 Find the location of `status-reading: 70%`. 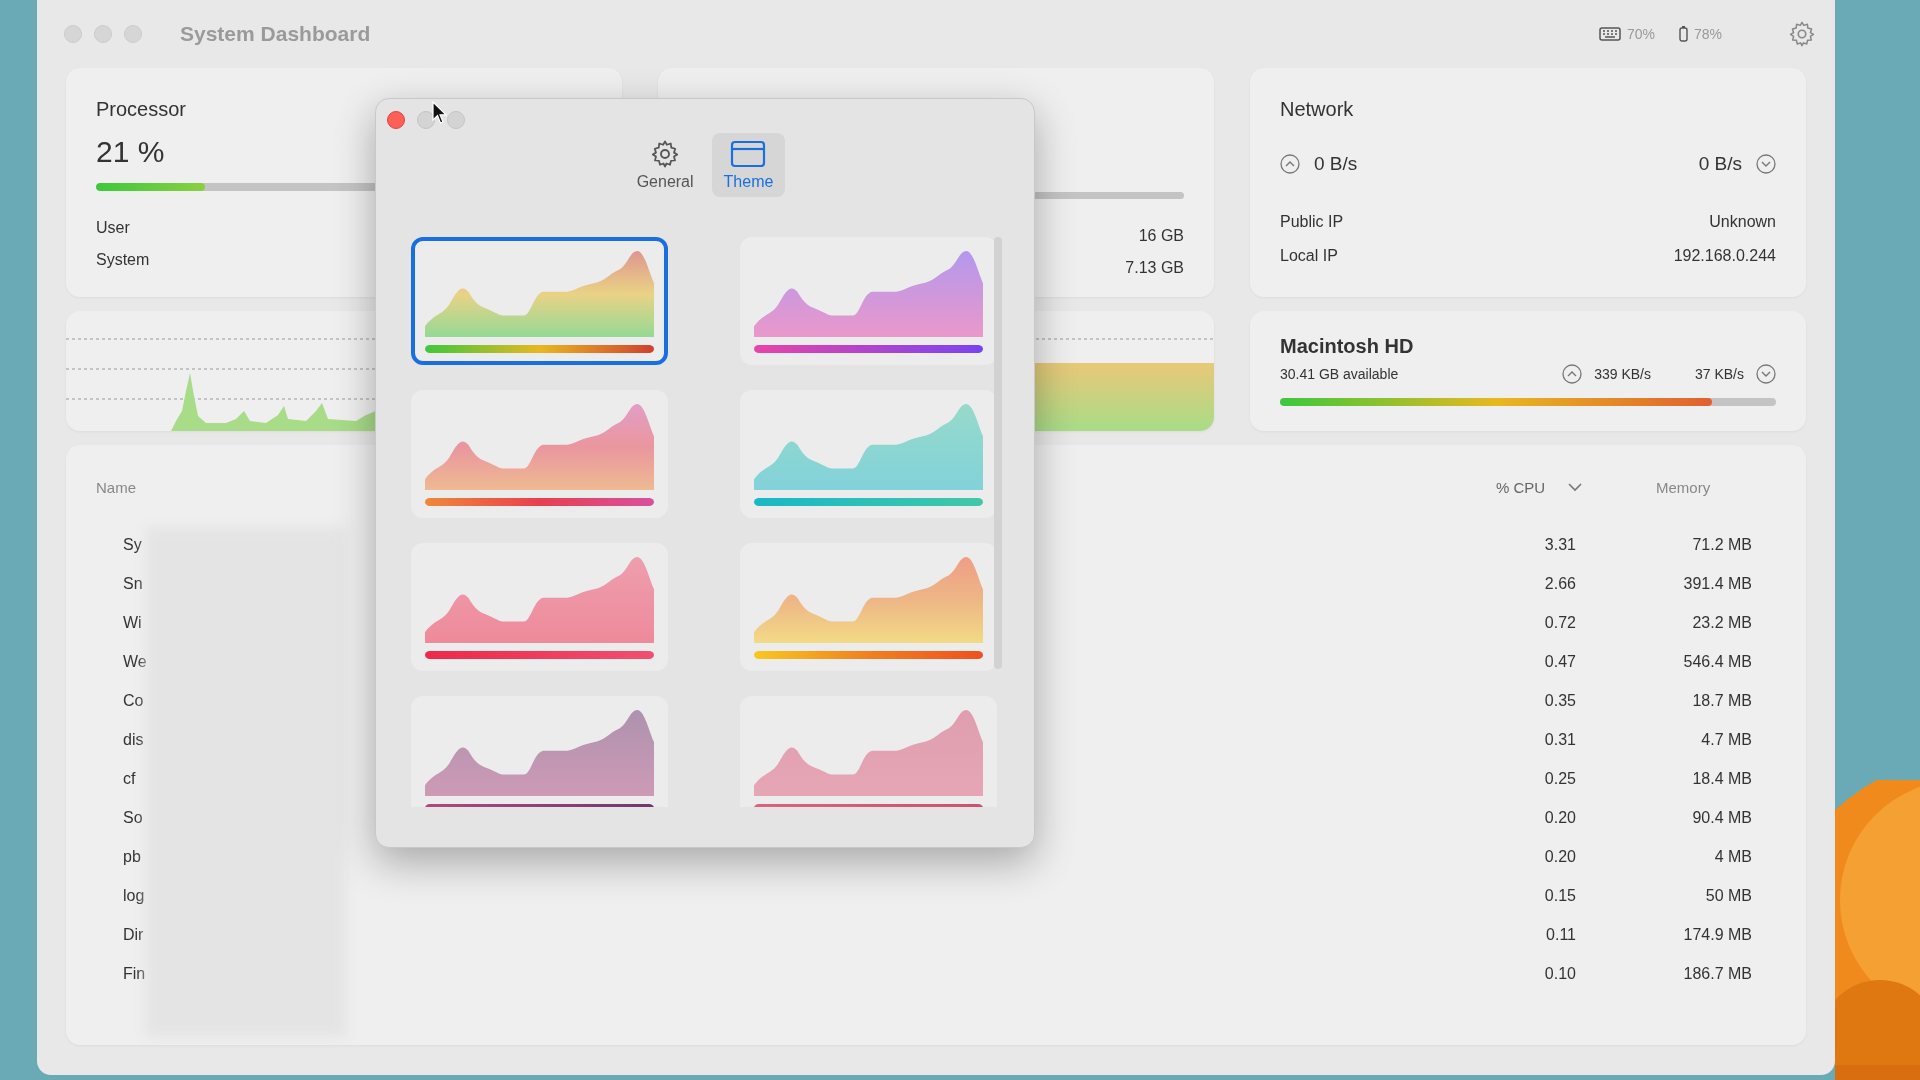

status-reading: 70% is located at coordinates (1640, 34).